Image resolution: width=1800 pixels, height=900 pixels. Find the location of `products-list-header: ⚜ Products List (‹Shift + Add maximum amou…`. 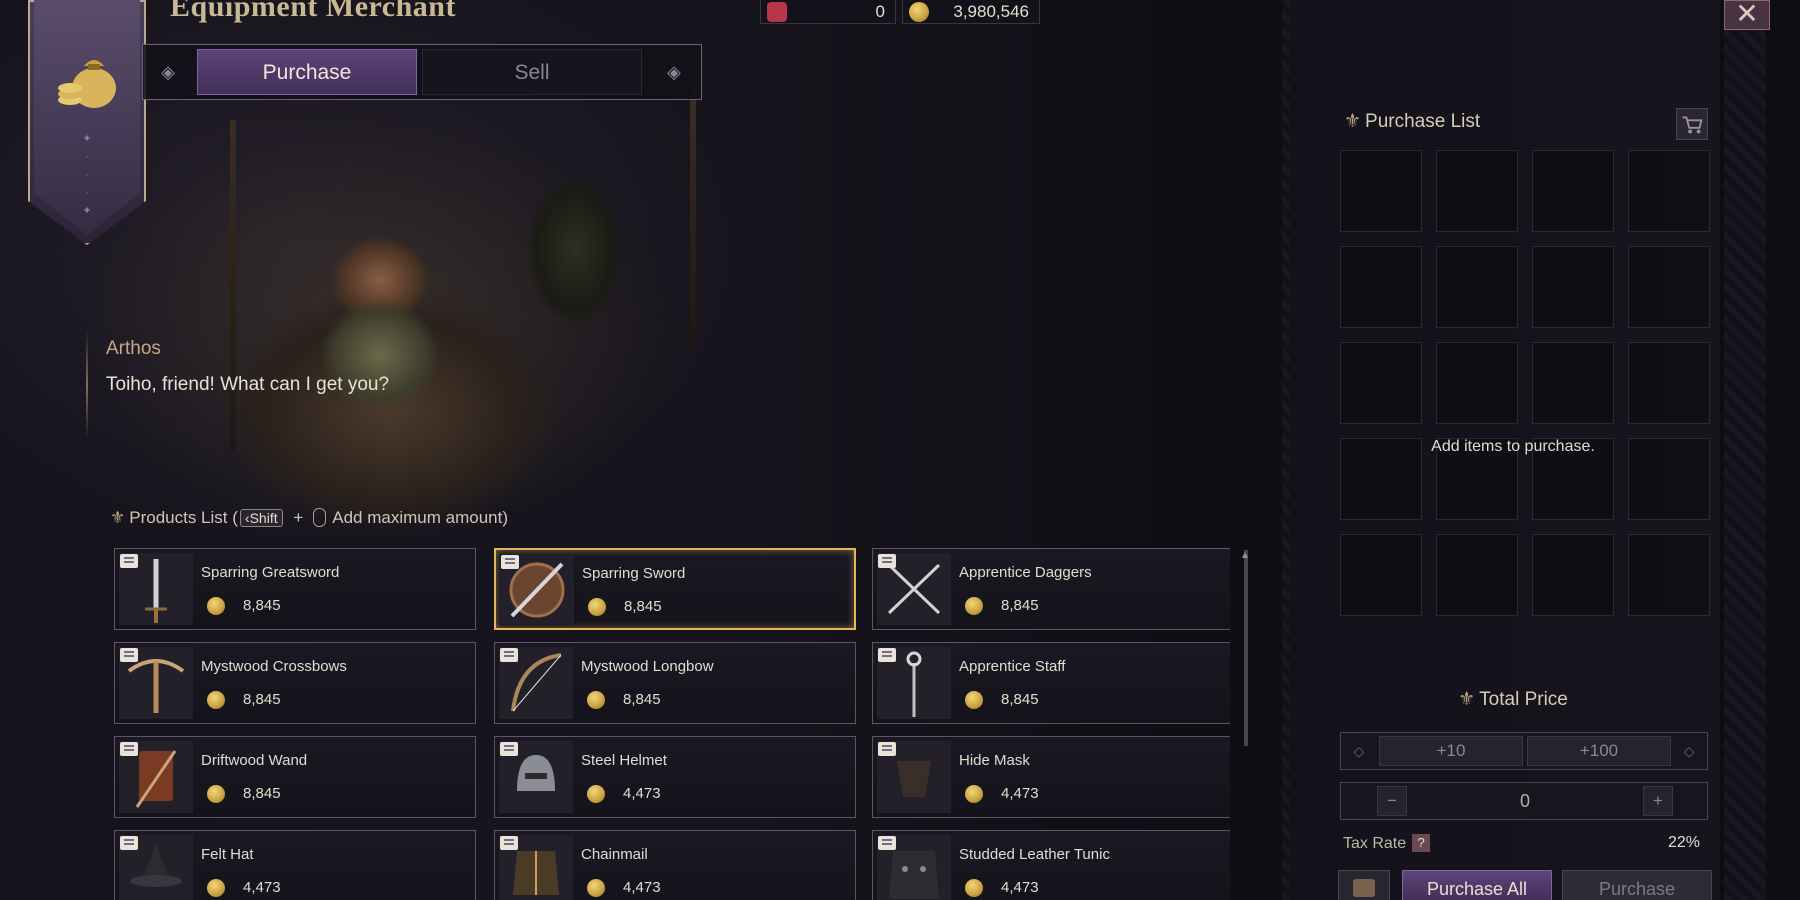

products-list-header: ⚜ Products List (‹Shift + Add maximum amou… is located at coordinates (309, 518).